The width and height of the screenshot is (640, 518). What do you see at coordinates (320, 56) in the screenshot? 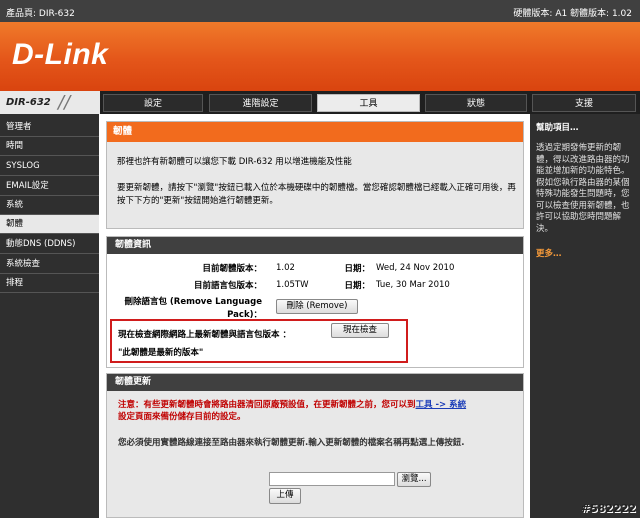
I see `brand-banner: D-Link` at bounding box center [320, 56].